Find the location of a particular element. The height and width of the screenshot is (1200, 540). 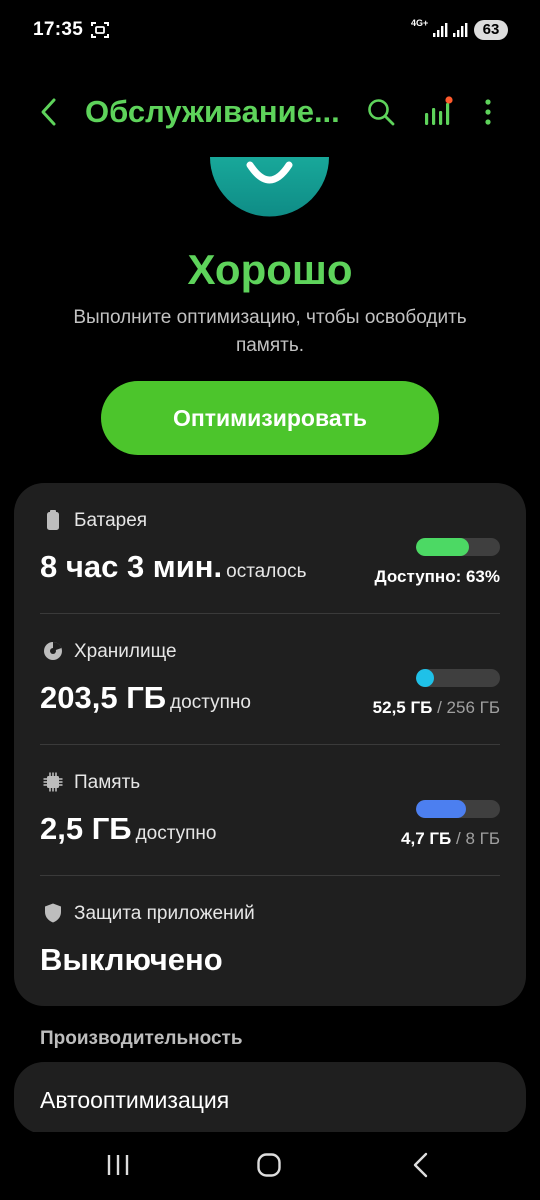

app-protection-status: Выключено is located at coordinates (131, 959).